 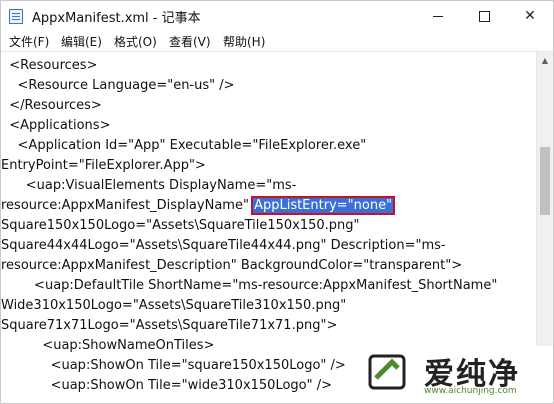 What do you see at coordinates (108, 345) in the screenshot?
I see `text-line: <uap:ShowNameOnTiles>` at bounding box center [108, 345].